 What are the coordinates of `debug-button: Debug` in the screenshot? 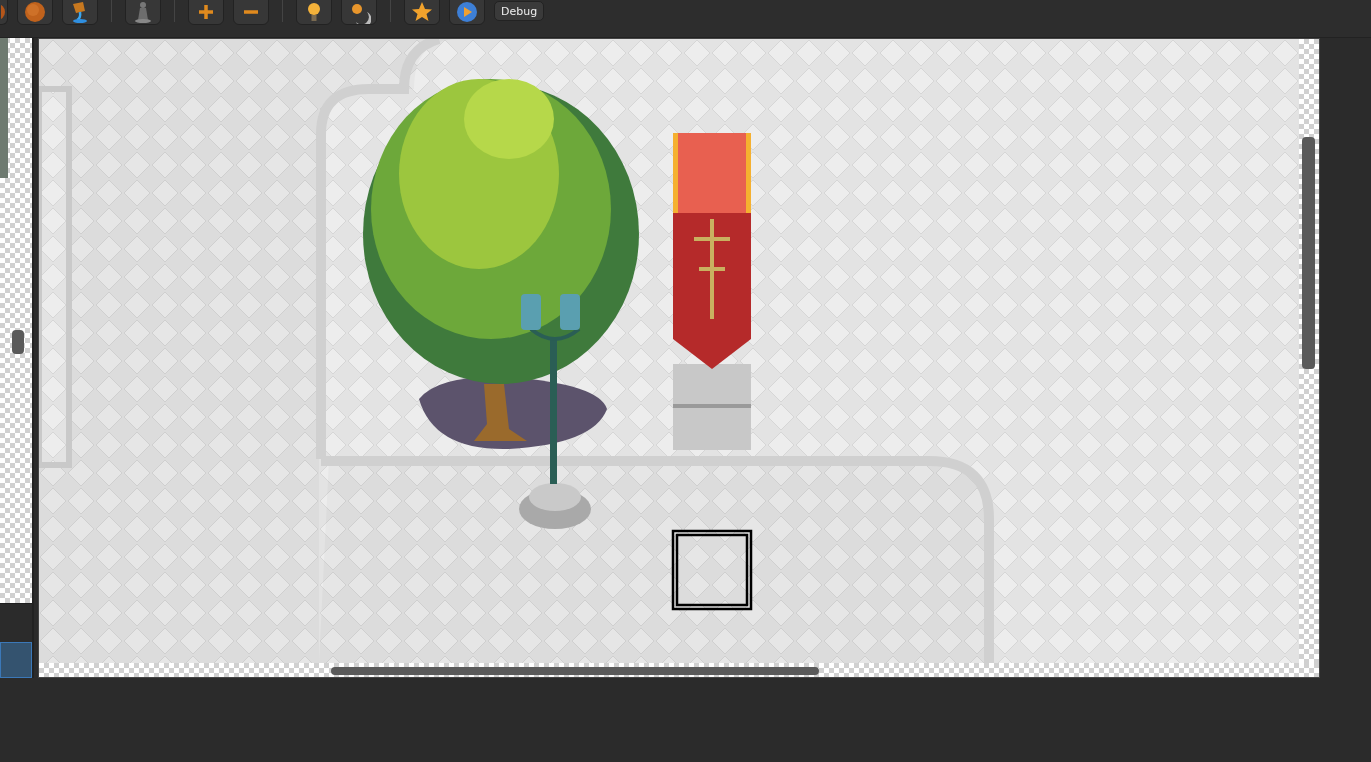 It's located at (519, 11).